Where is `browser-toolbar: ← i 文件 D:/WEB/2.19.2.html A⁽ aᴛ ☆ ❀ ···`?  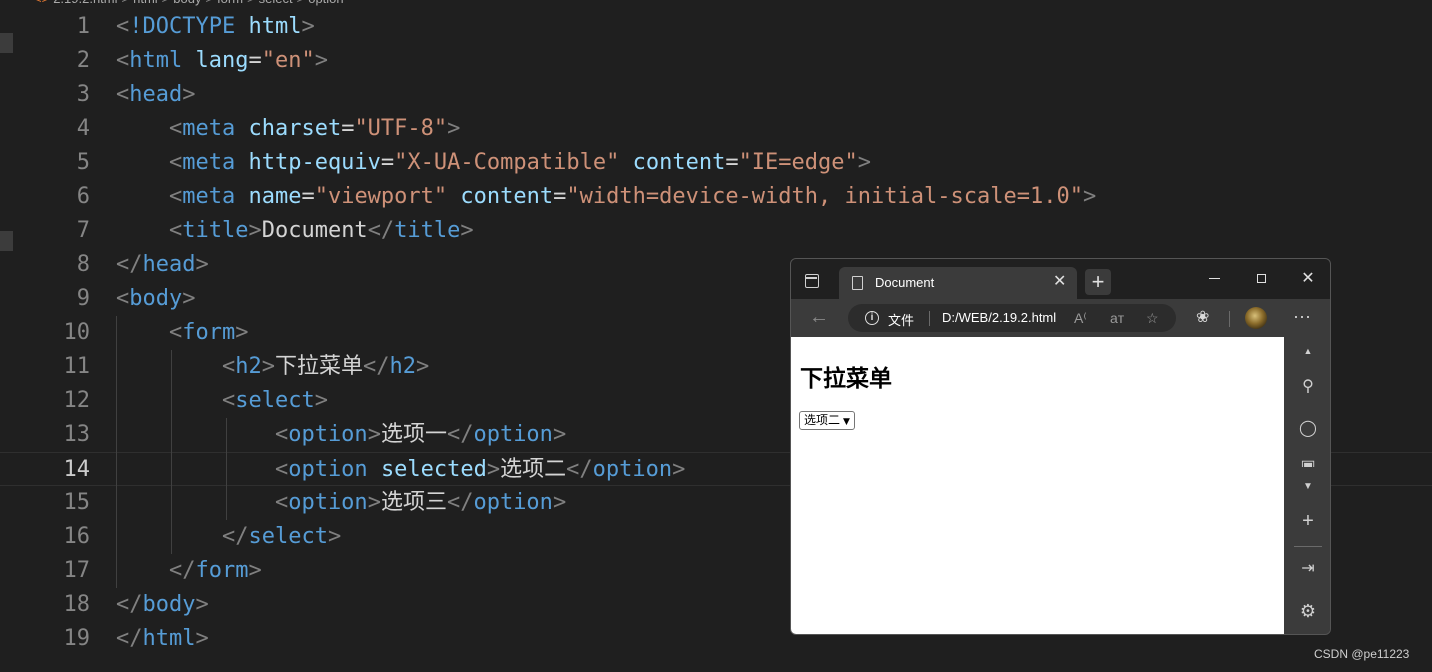
browser-toolbar: ← i 文件 D:/WEB/2.19.2.html A⁽ aᴛ ☆ ❀ ··· is located at coordinates (1060, 318).